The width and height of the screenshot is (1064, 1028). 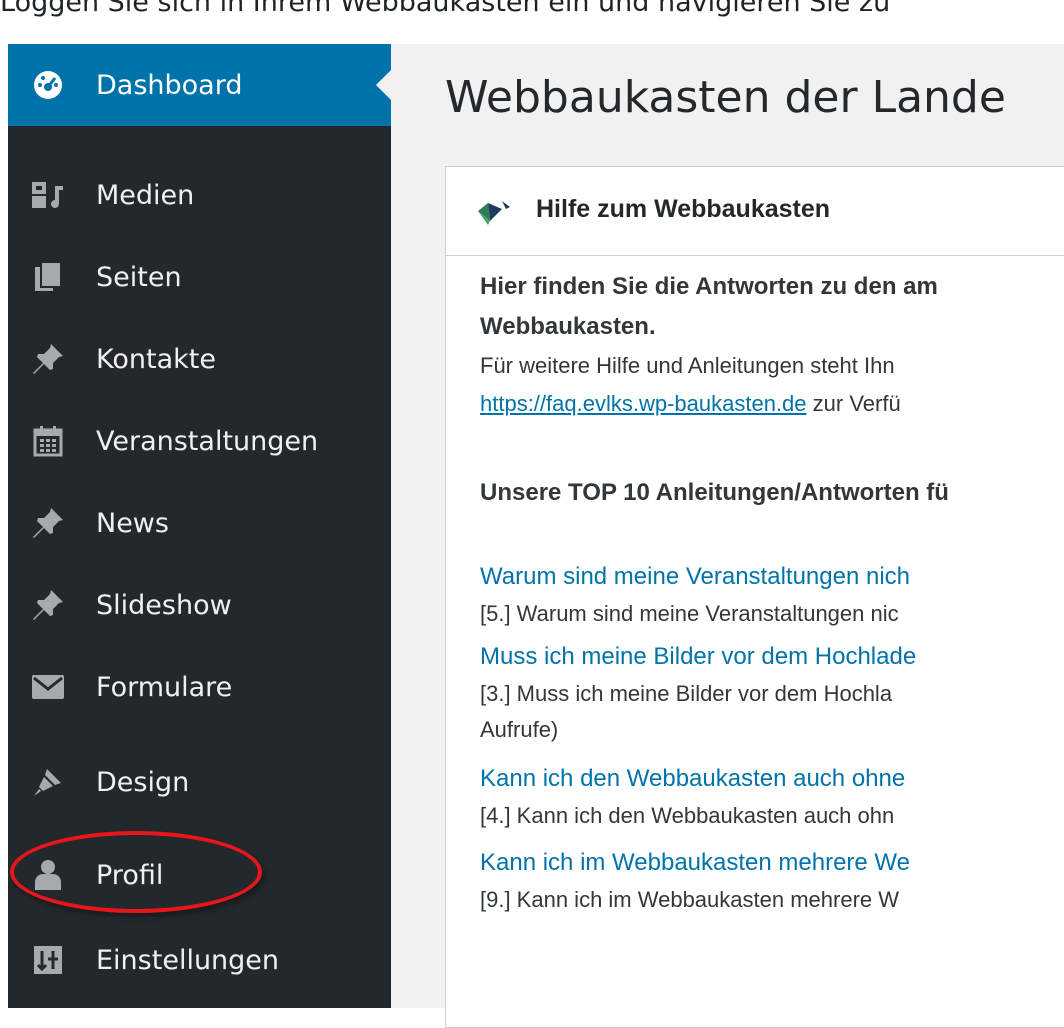 I want to click on sidebar-item-label: Slideshow, so click(x=164, y=605).